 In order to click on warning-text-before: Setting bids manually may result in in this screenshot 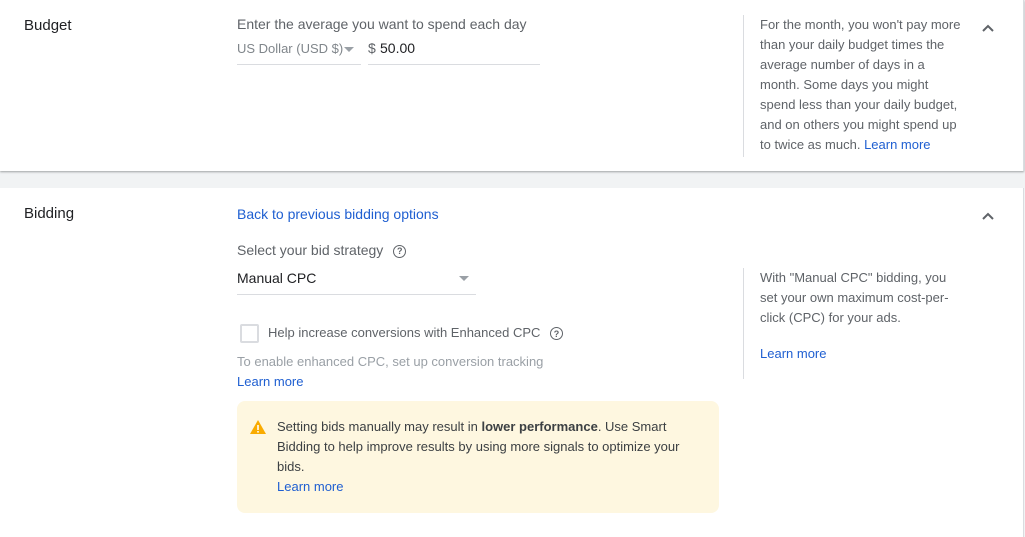, I will do `click(379, 426)`.